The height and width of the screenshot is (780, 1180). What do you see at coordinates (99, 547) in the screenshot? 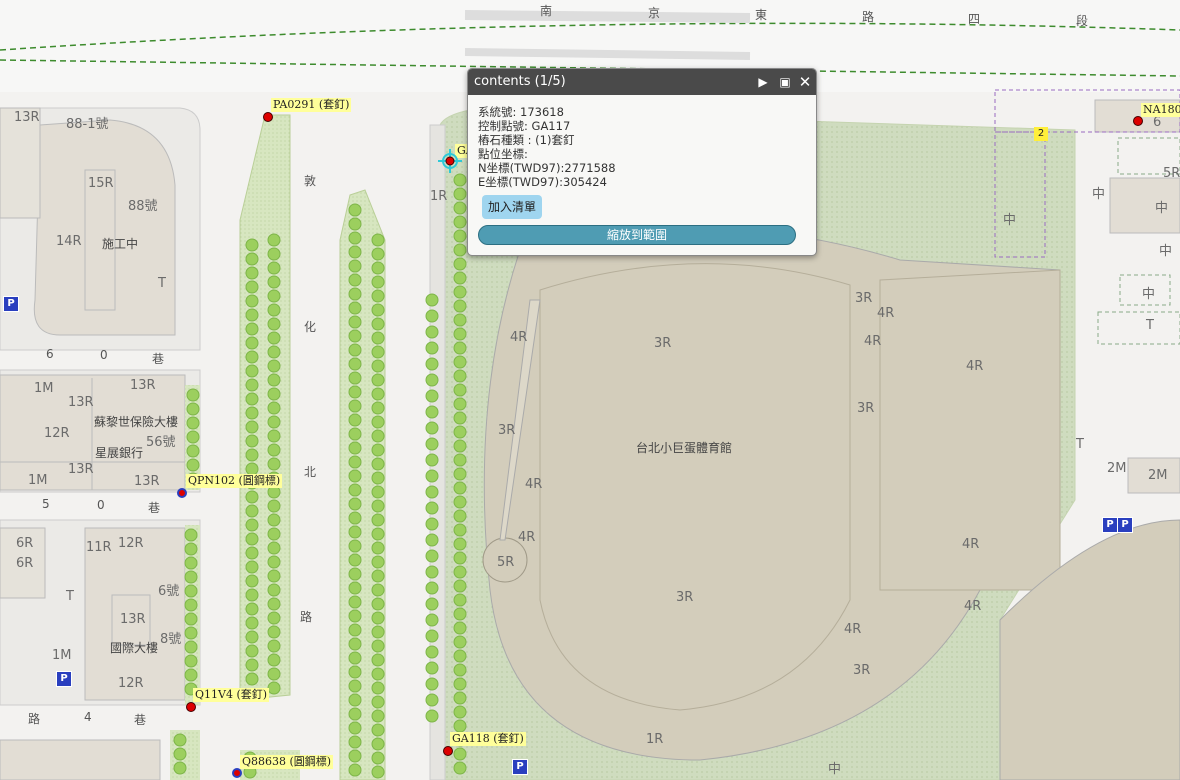
I see `floor-label: 11R` at bounding box center [99, 547].